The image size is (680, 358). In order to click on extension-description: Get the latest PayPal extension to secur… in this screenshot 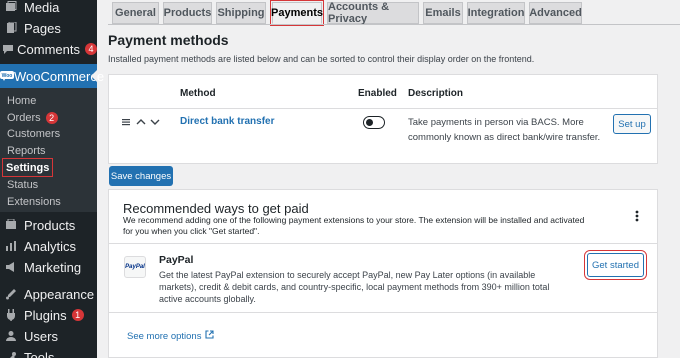, I will do `click(354, 287)`.